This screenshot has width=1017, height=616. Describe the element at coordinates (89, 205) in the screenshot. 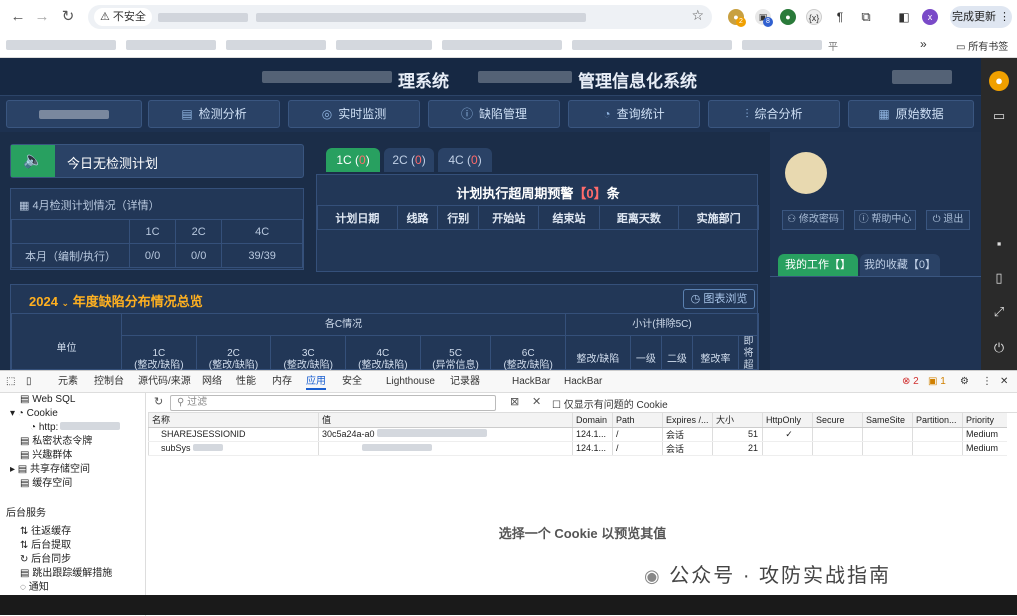

I see `month-plan-heading: ▦ 4月检测计划情况（详情）` at that location.